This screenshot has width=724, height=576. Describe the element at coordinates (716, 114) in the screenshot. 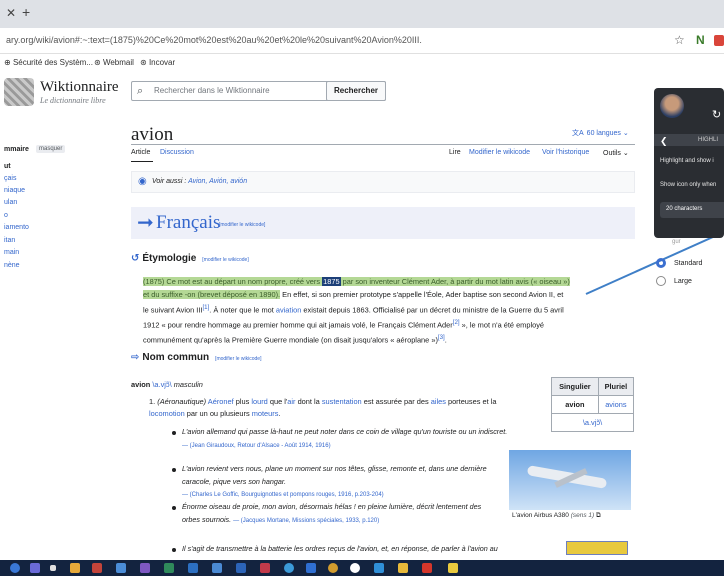

I see `refresh-icon: ↻` at that location.